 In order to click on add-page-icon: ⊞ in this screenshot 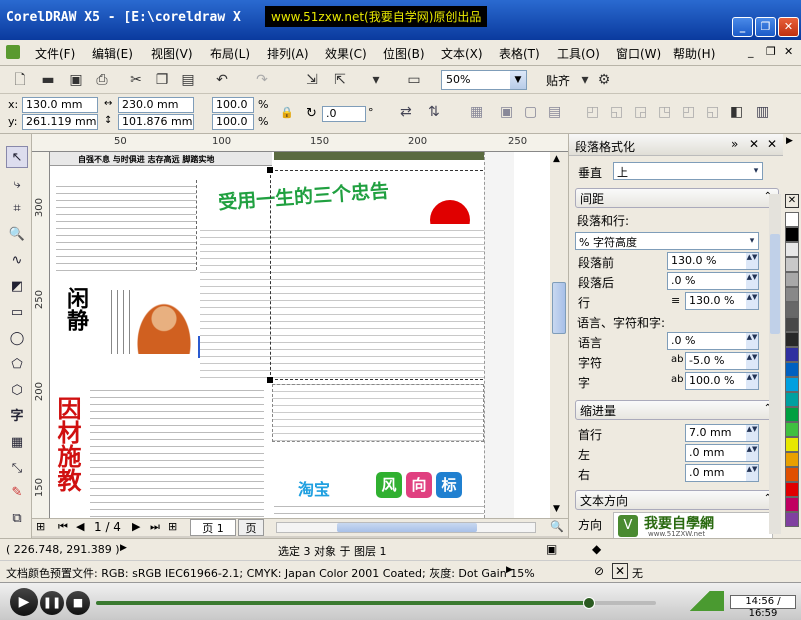, I will do `click(40, 526)`.